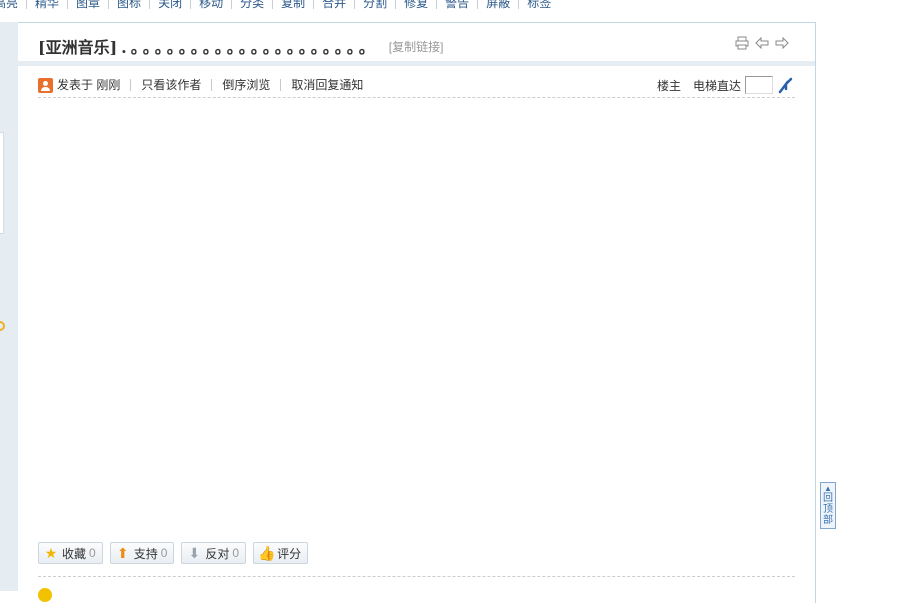  I want to click on toolbar-highlight: 高亮, so click(14, 4).